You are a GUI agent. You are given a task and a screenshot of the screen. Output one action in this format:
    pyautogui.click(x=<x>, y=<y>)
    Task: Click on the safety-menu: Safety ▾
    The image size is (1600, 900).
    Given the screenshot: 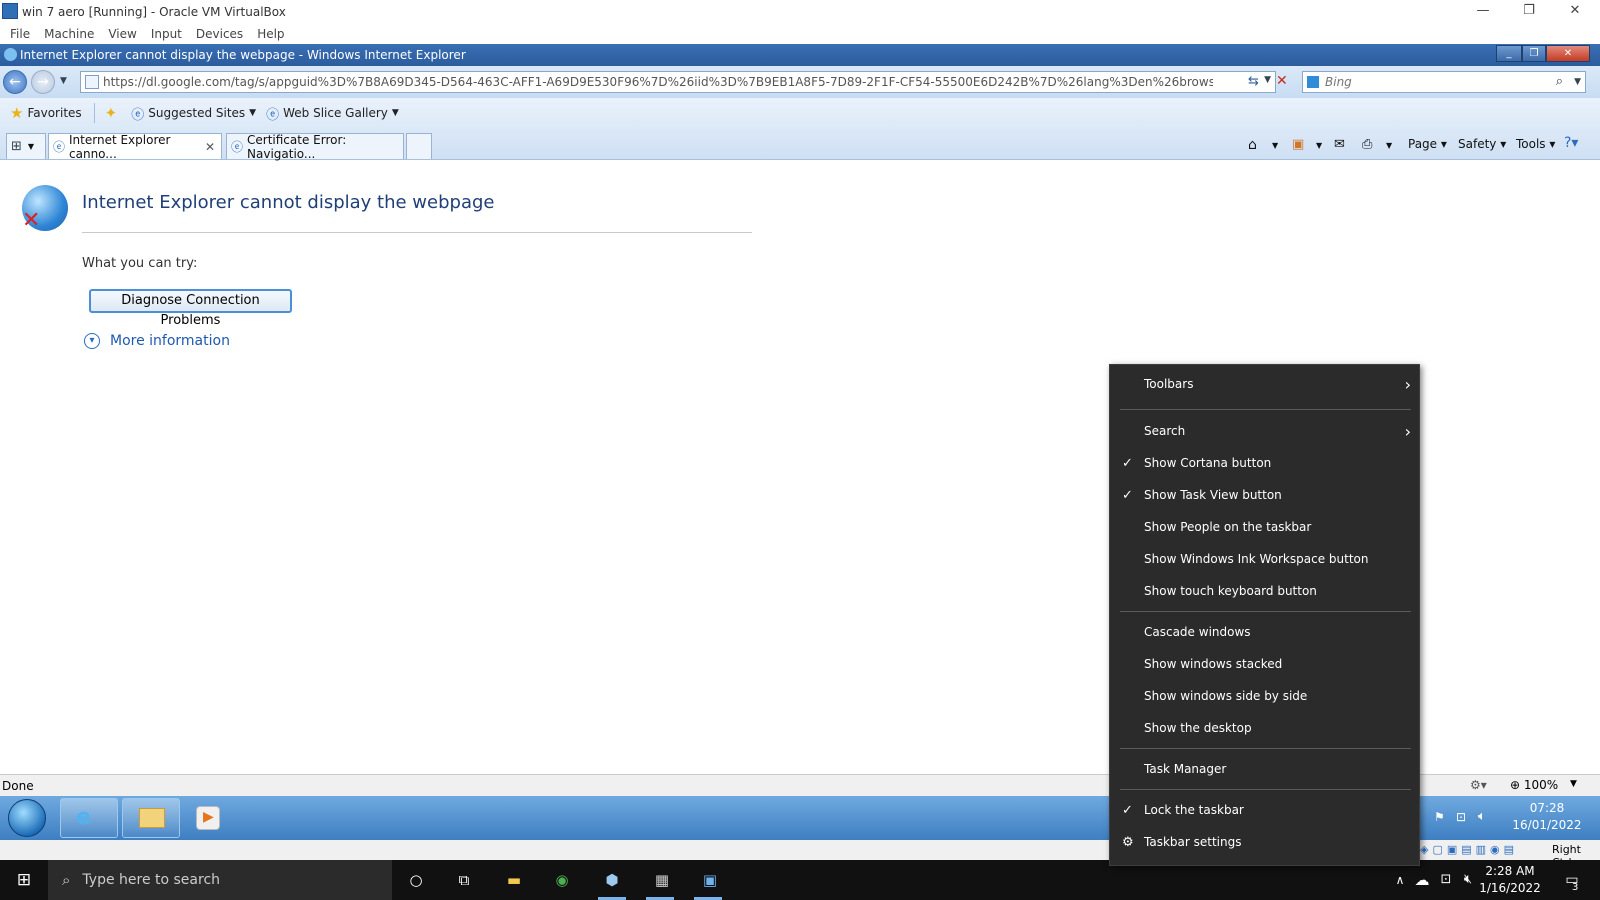 What is the action you would take?
    pyautogui.click(x=1482, y=144)
    